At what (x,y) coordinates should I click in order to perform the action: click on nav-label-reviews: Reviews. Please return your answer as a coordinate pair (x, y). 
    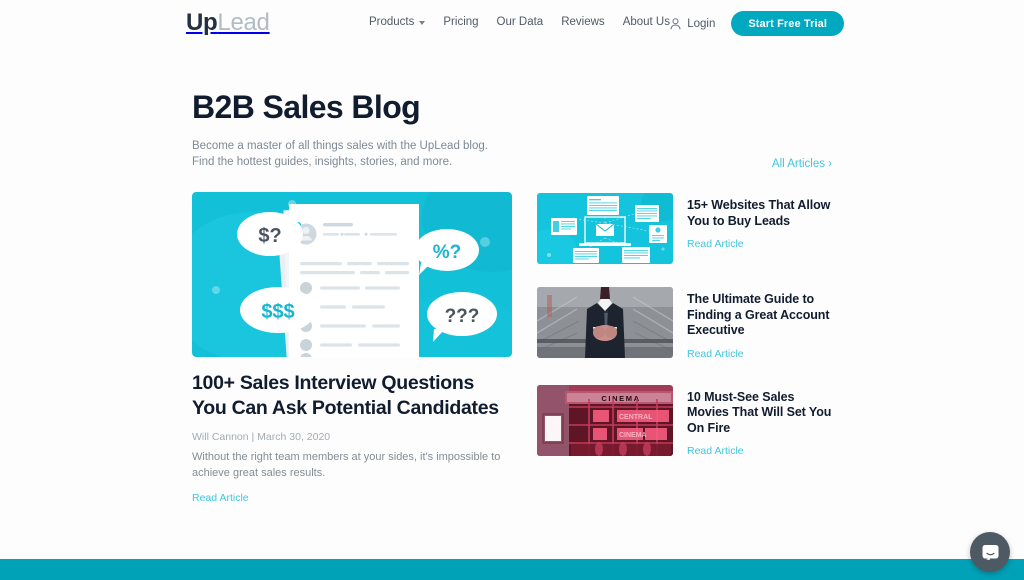
    Looking at the image, I should click on (583, 22).